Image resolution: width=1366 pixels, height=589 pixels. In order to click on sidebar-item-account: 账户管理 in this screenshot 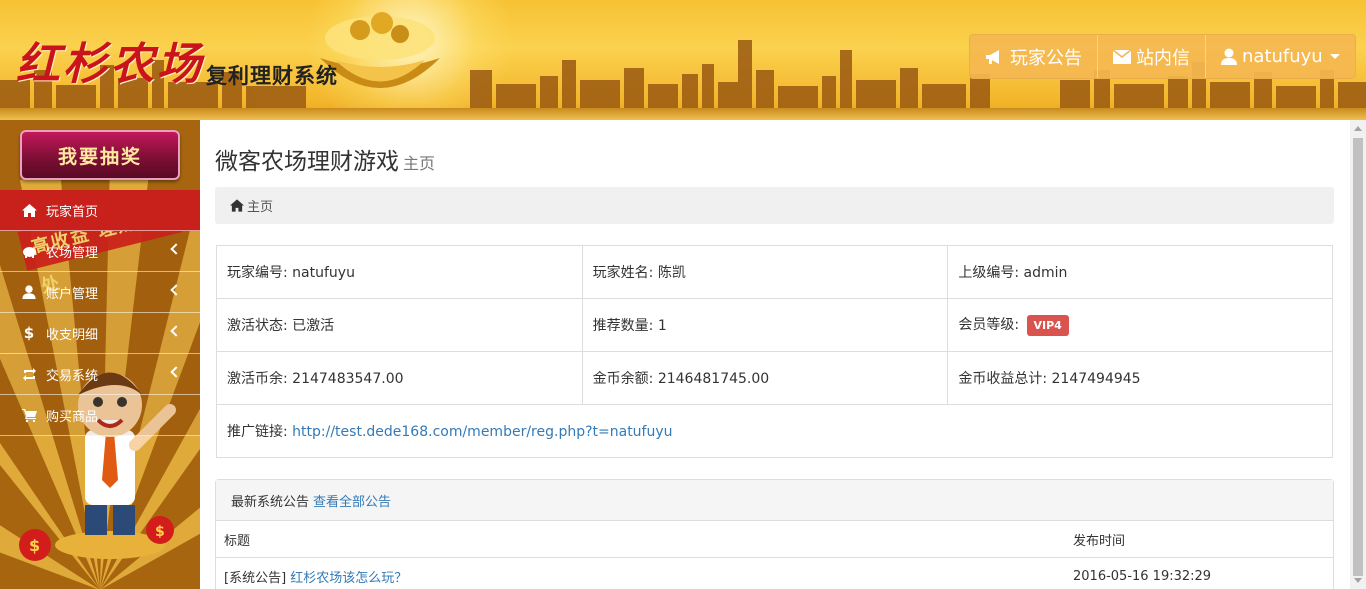, I will do `click(100, 292)`.